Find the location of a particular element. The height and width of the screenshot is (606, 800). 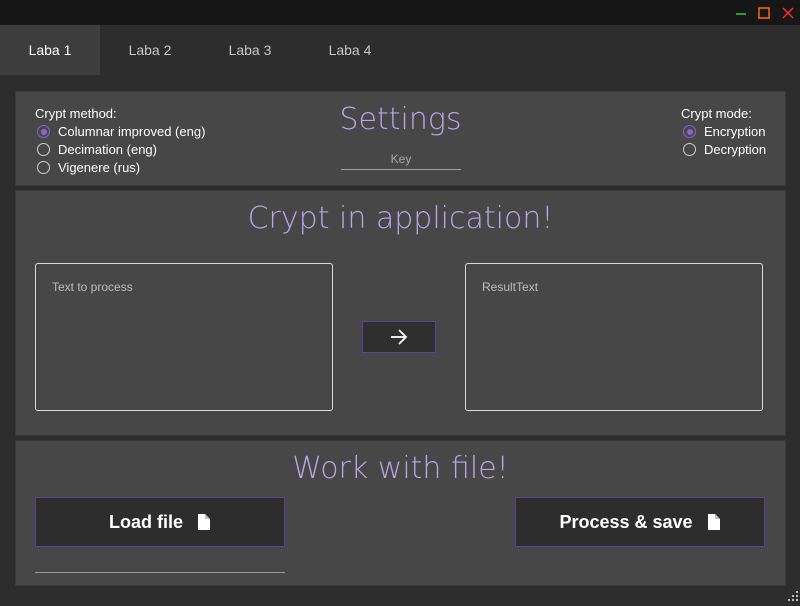

load-file-button: Load file is located at coordinates (160, 522).